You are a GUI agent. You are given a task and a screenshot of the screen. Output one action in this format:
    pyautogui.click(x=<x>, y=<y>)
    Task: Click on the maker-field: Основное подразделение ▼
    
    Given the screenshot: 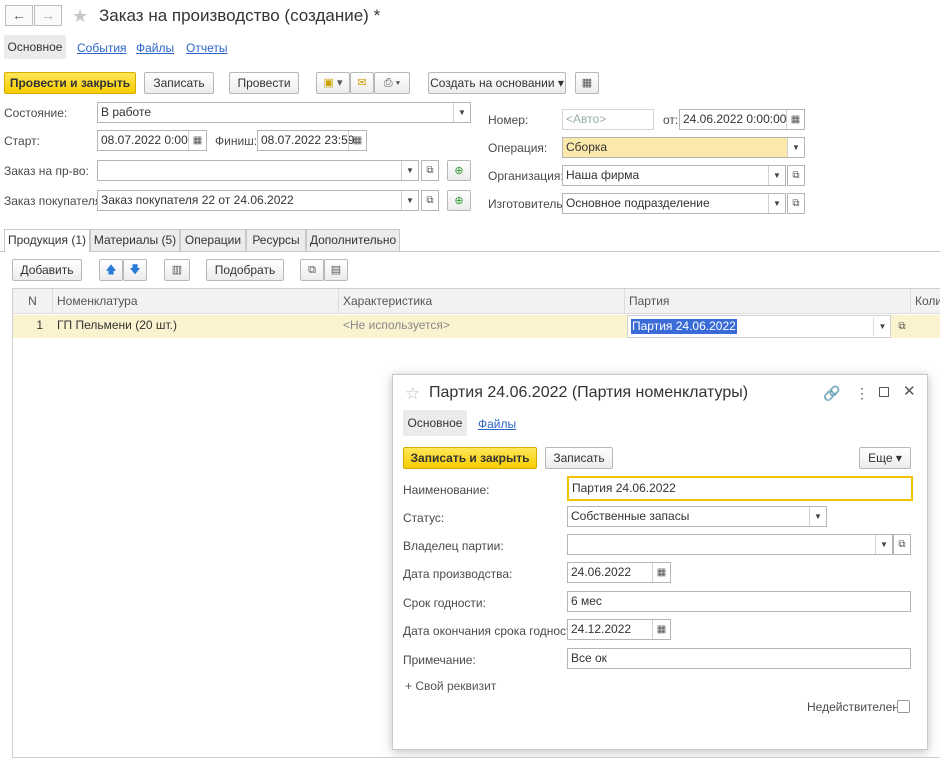 What is the action you would take?
    pyautogui.click(x=674, y=203)
    